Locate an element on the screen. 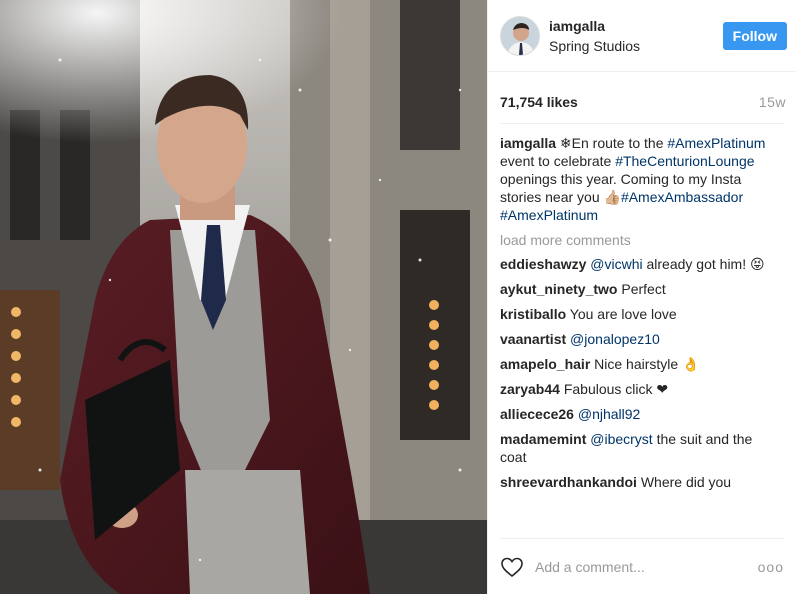 This screenshot has height=594, width=796. comment: amapelo_hair Nice hairstyle 👌 is located at coordinates (640, 364).